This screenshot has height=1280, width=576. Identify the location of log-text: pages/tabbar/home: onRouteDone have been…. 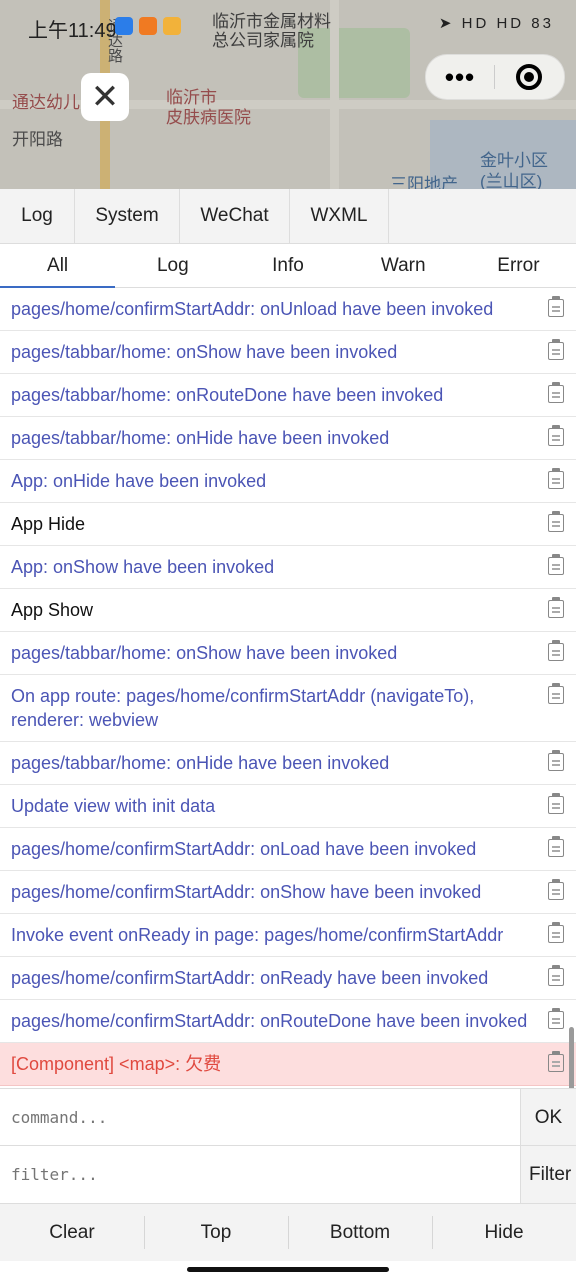
(227, 395).